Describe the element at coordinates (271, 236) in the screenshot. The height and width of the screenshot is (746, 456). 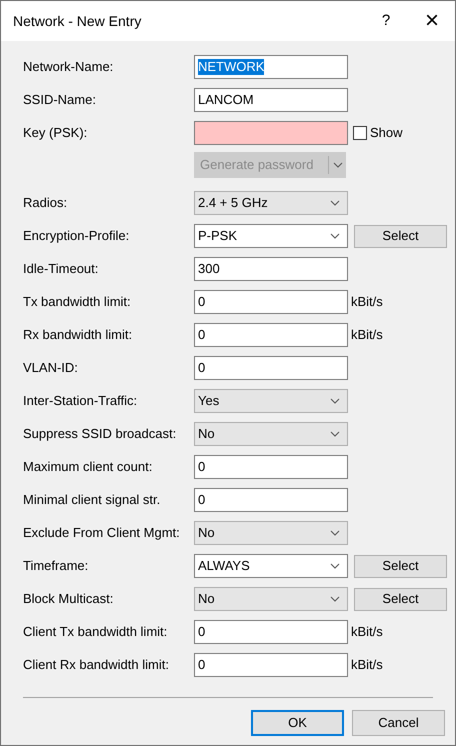
I see `dropdown: P-PSK` at that location.